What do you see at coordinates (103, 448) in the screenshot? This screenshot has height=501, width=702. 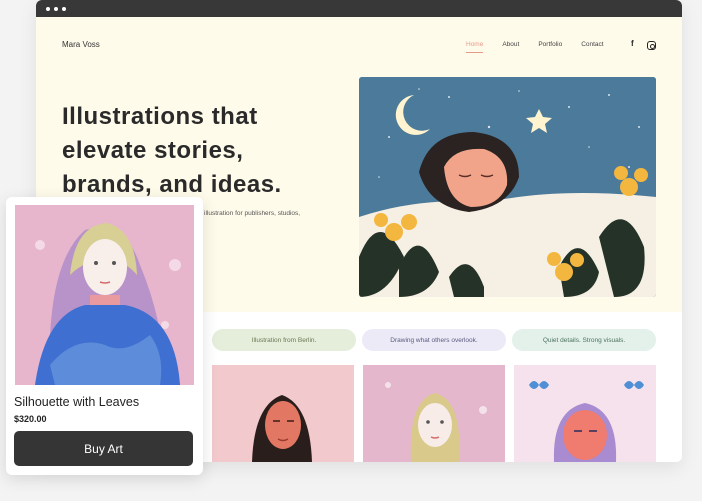 I see `buy-art-button: Buy Art` at bounding box center [103, 448].